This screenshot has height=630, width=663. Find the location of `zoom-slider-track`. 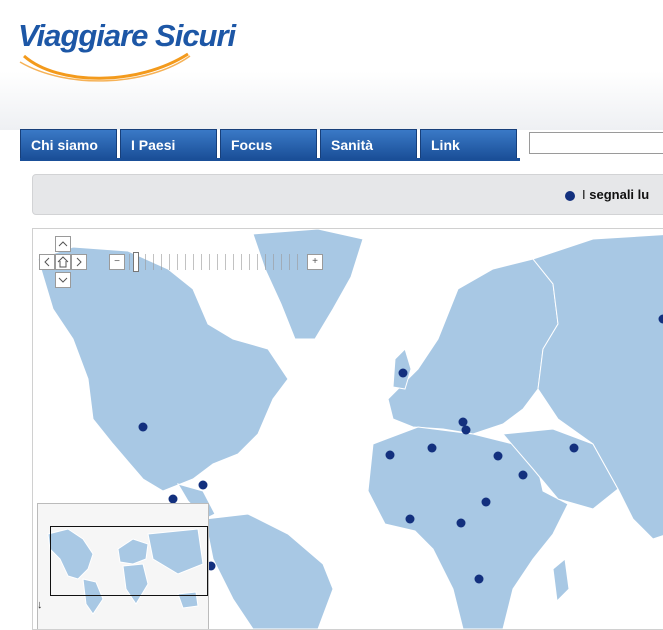

zoom-slider-track is located at coordinates (217, 262).